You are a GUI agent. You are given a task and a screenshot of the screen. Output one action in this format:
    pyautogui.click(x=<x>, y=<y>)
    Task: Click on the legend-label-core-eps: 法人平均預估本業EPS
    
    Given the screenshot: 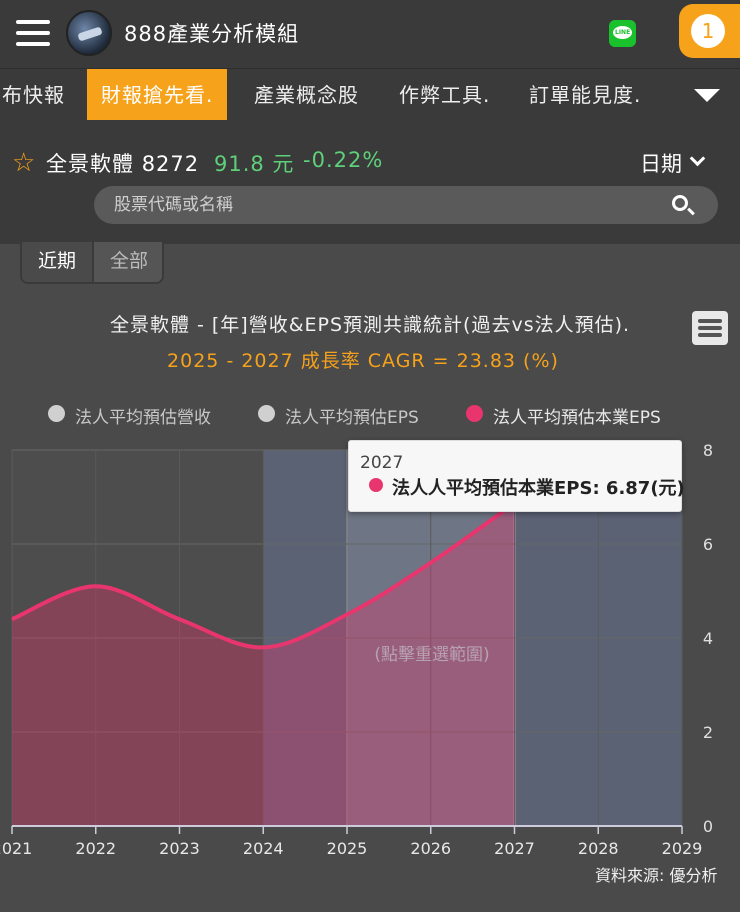 What is the action you would take?
    pyautogui.click(x=577, y=418)
    